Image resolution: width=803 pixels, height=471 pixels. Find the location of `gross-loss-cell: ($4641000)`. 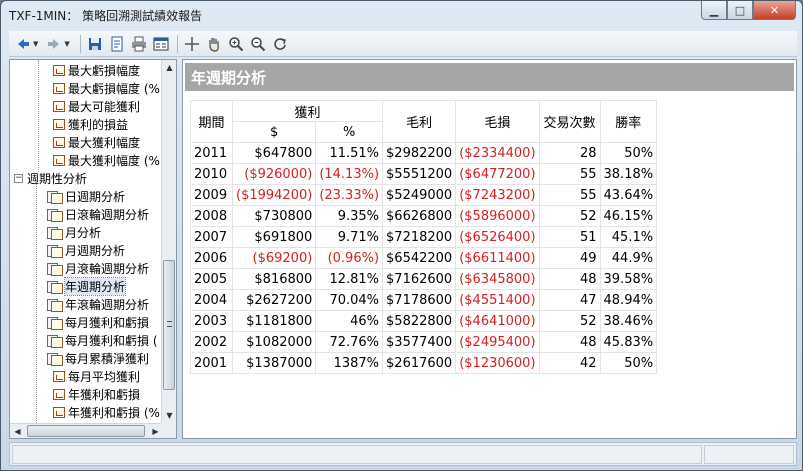

gross-loss-cell: ($4641000) is located at coordinates (497, 321).